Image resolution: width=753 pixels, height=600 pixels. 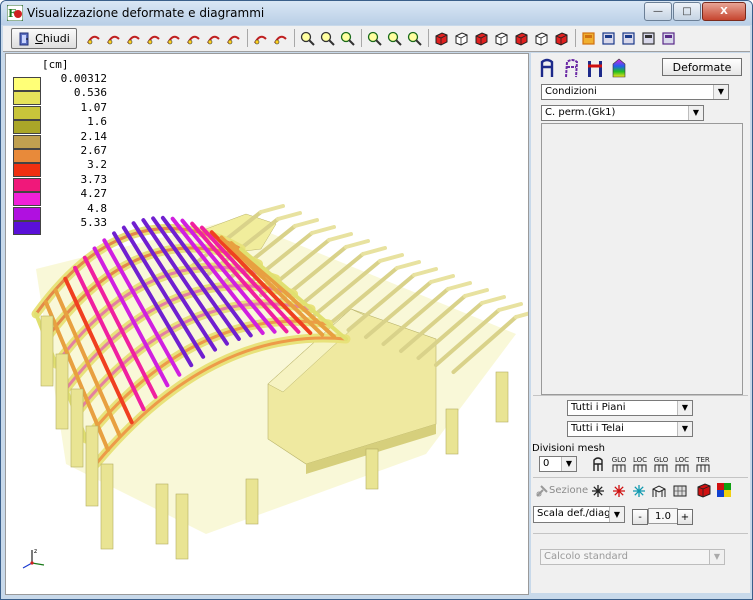 I want to click on scale-select: Scala def./diag. ▼, so click(x=579, y=514).